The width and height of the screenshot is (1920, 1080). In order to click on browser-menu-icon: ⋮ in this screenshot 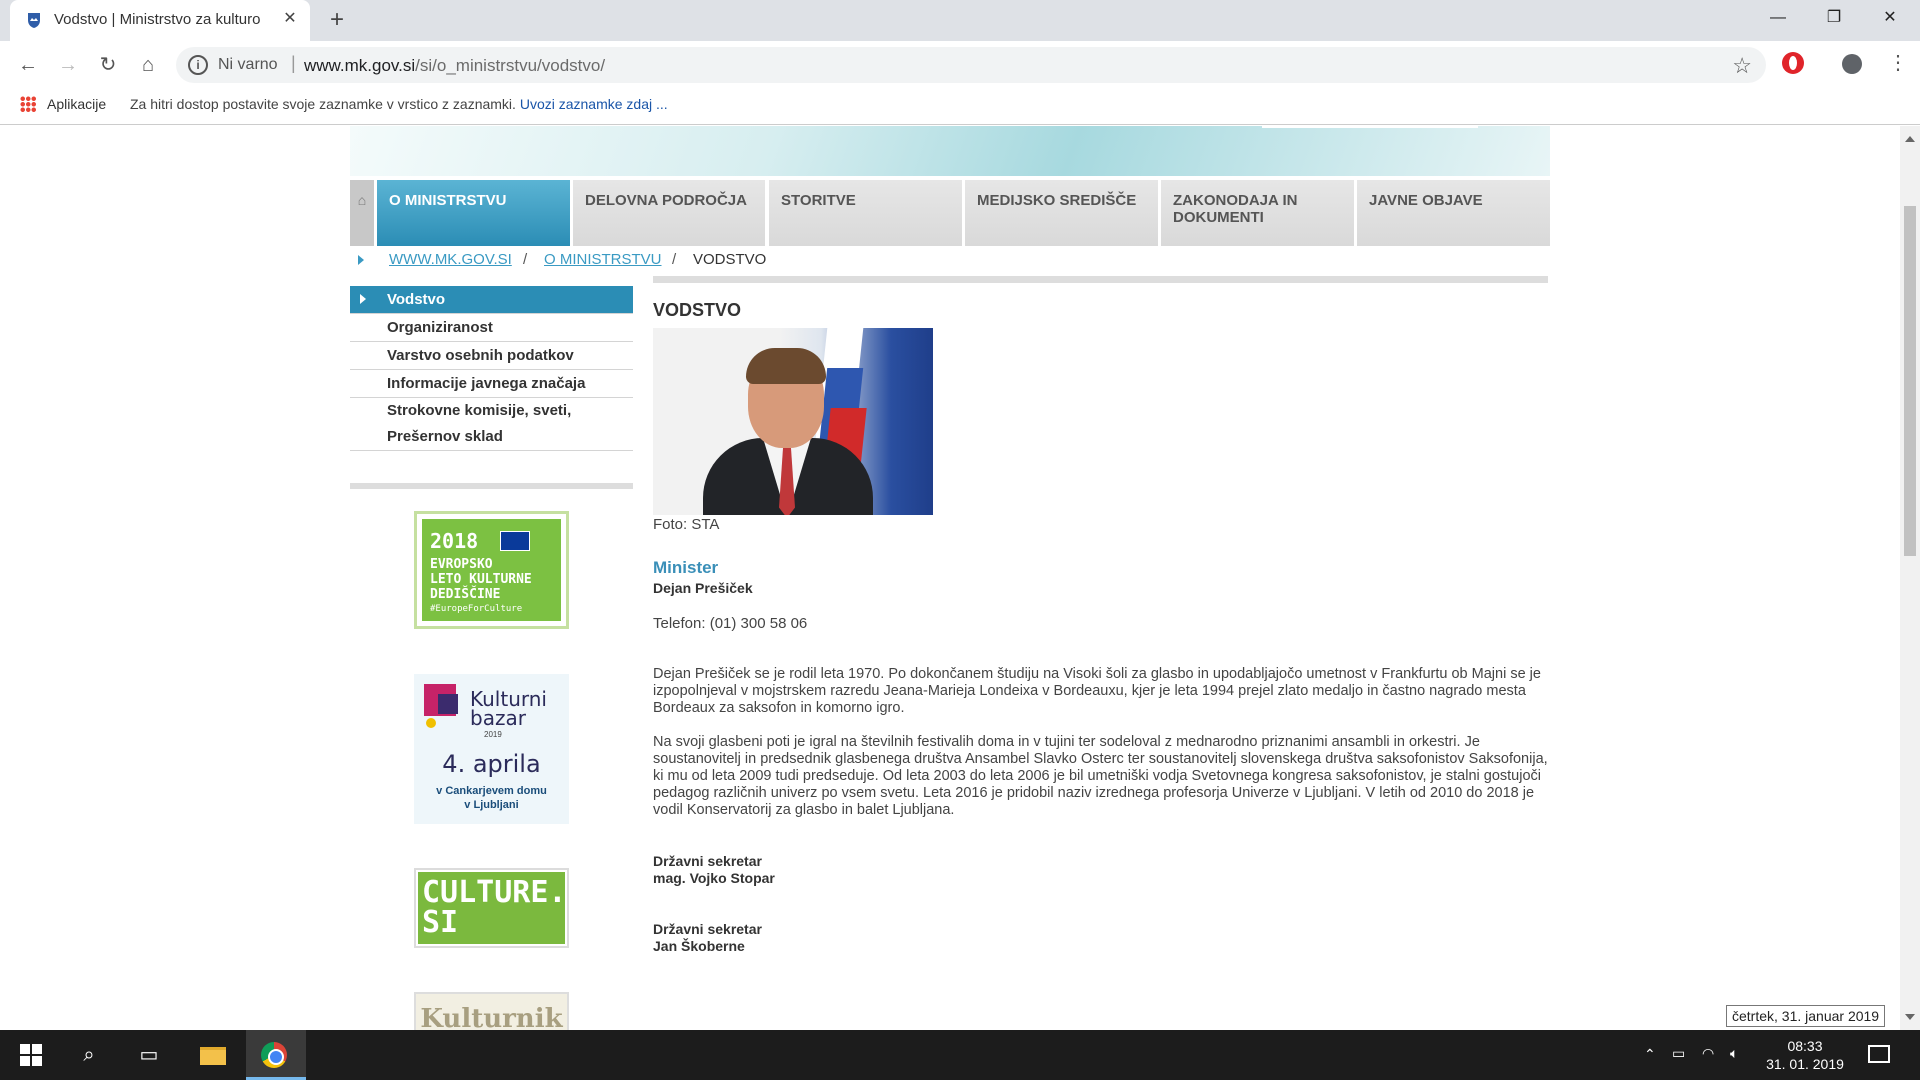, I will do `click(1898, 62)`.